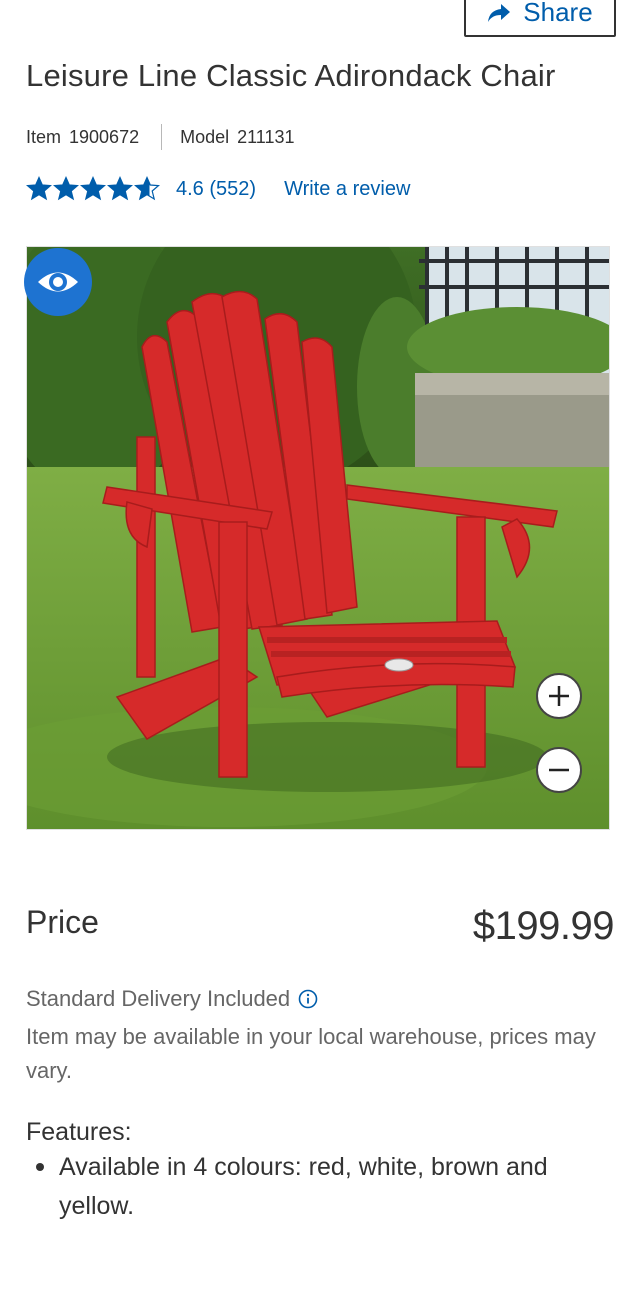  What do you see at coordinates (499, 12) in the screenshot?
I see `share-arrow-icon` at bounding box center [499, 12].